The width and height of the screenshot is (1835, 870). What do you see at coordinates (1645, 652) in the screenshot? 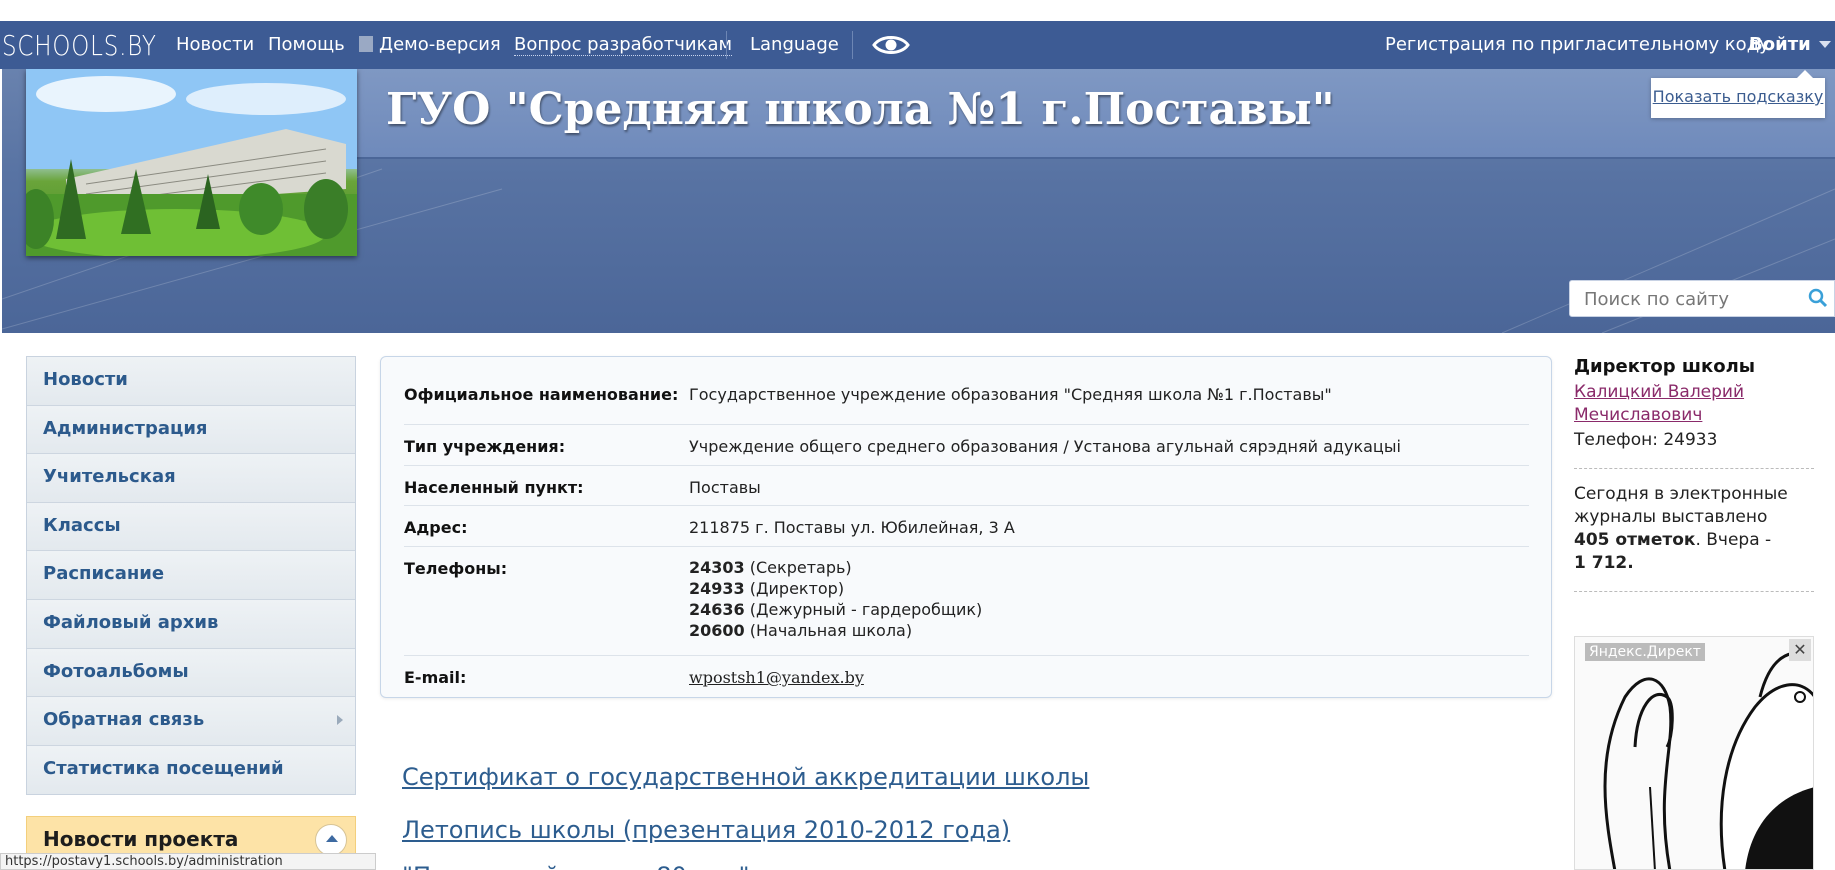
I see `ad-label: Яндекс.Директ` at bounding box center [1645, 652].